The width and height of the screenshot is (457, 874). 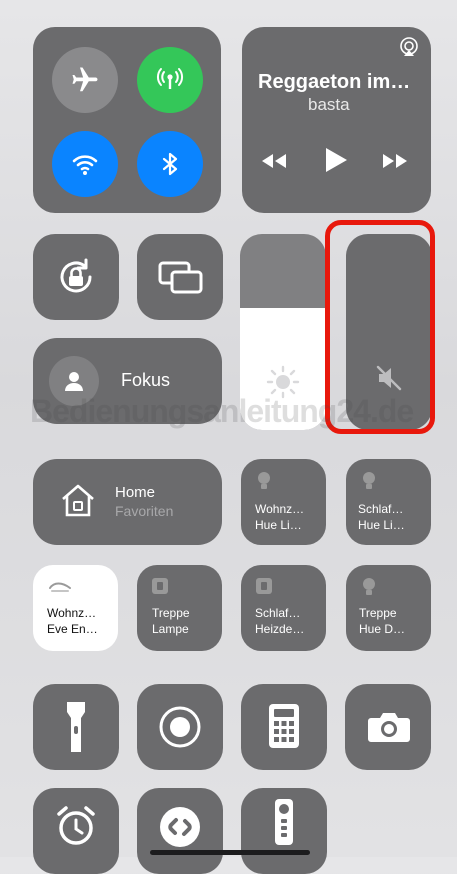 I want to click on bluetooth-button, so click(x=170, y=164).